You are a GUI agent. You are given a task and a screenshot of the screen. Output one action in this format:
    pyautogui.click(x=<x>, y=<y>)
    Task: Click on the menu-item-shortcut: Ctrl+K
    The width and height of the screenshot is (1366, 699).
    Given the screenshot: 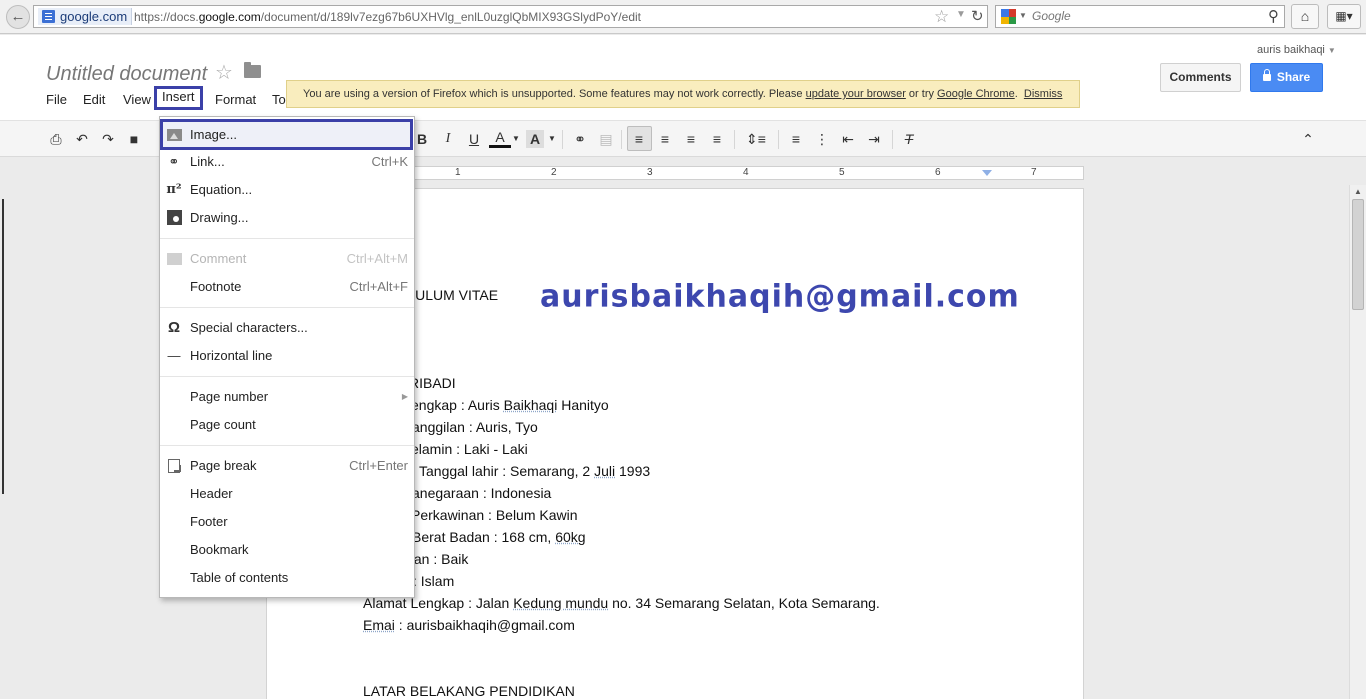 What is the action you would take?
    pyautogui.click(x=389, y=161)
    